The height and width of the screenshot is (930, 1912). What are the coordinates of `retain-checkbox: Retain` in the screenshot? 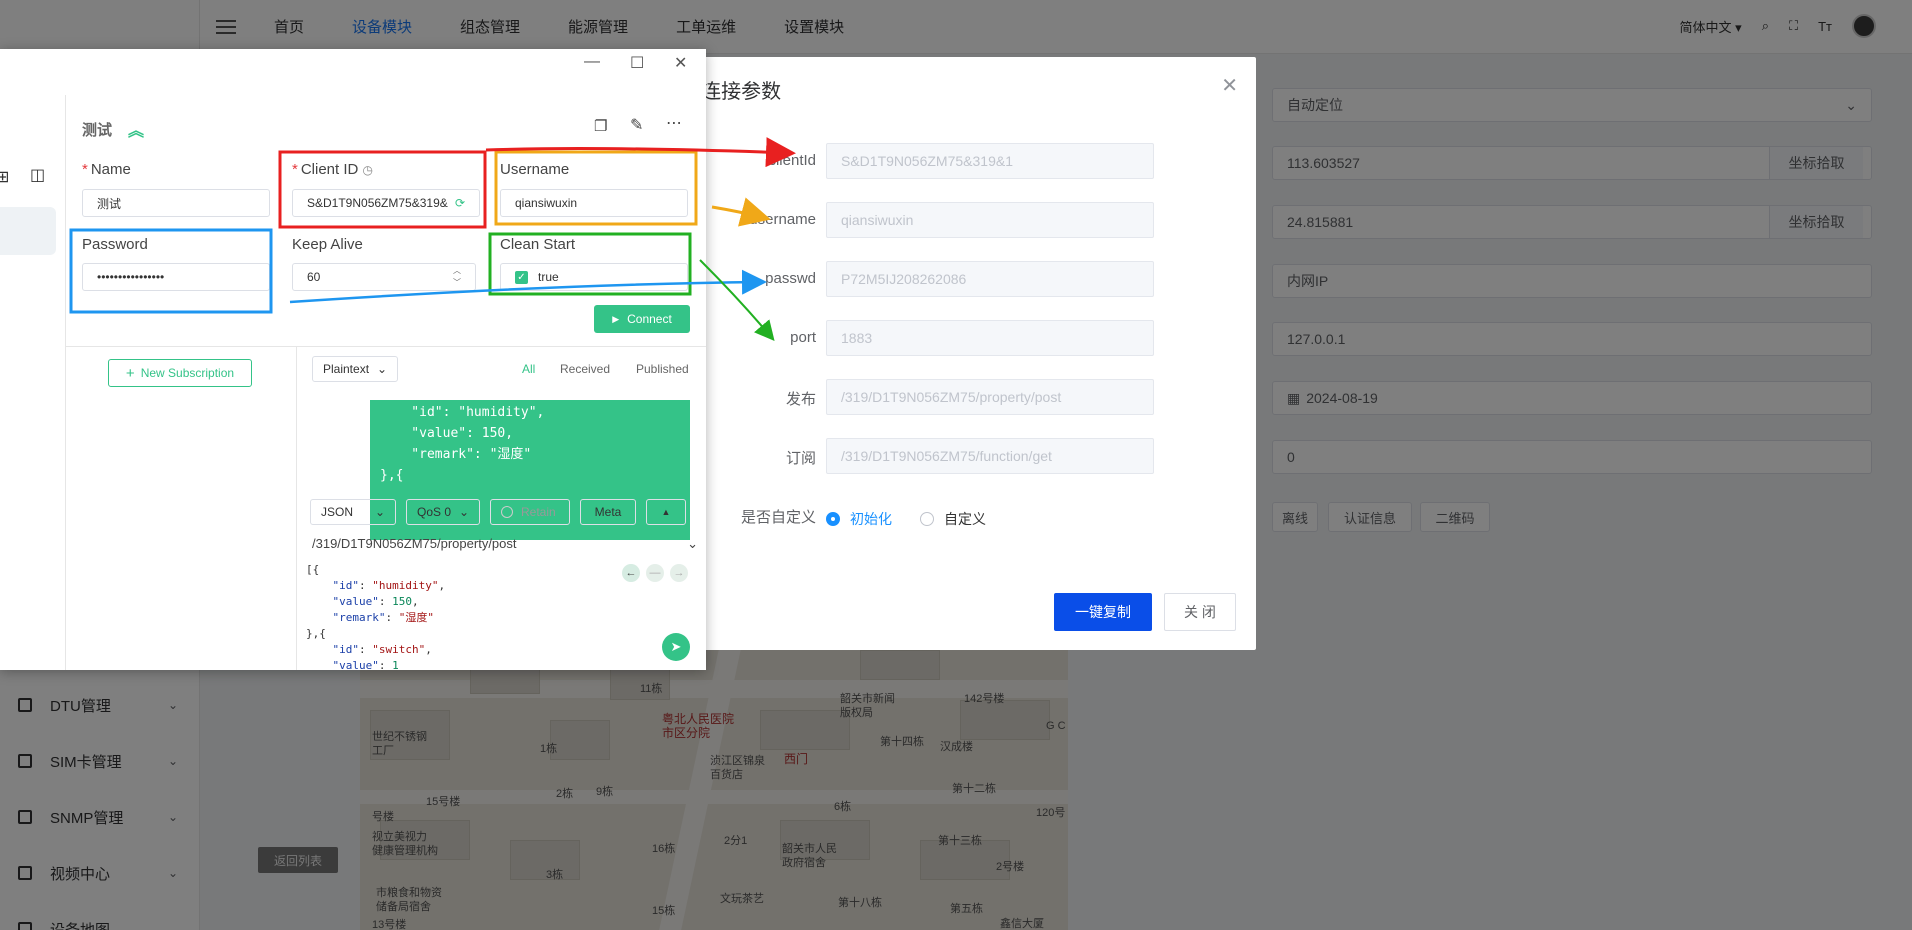 It's located at (530, 512).